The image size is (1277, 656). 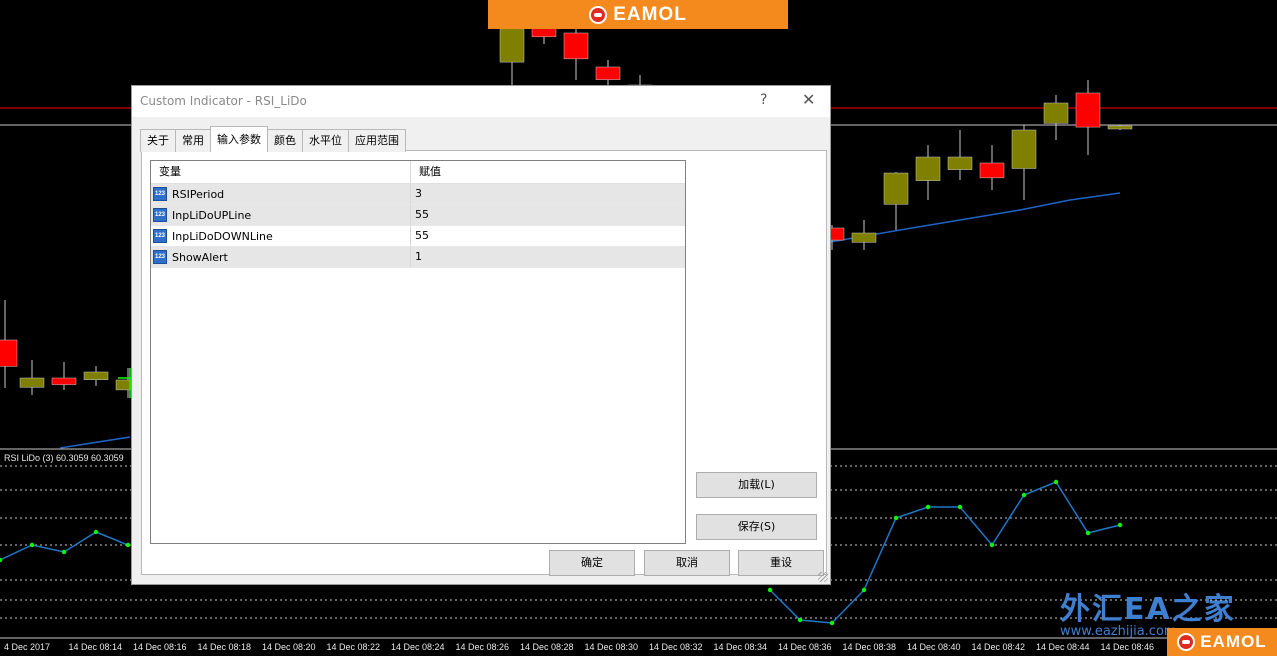 I want to click on tab-about: 关于, so click(x=158, y=140).